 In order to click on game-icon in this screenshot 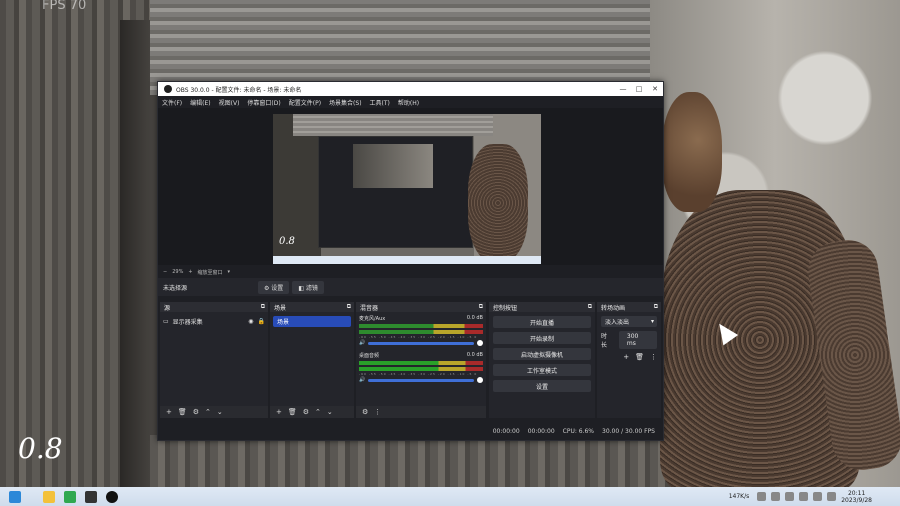, I will do `click(91, 496)`.